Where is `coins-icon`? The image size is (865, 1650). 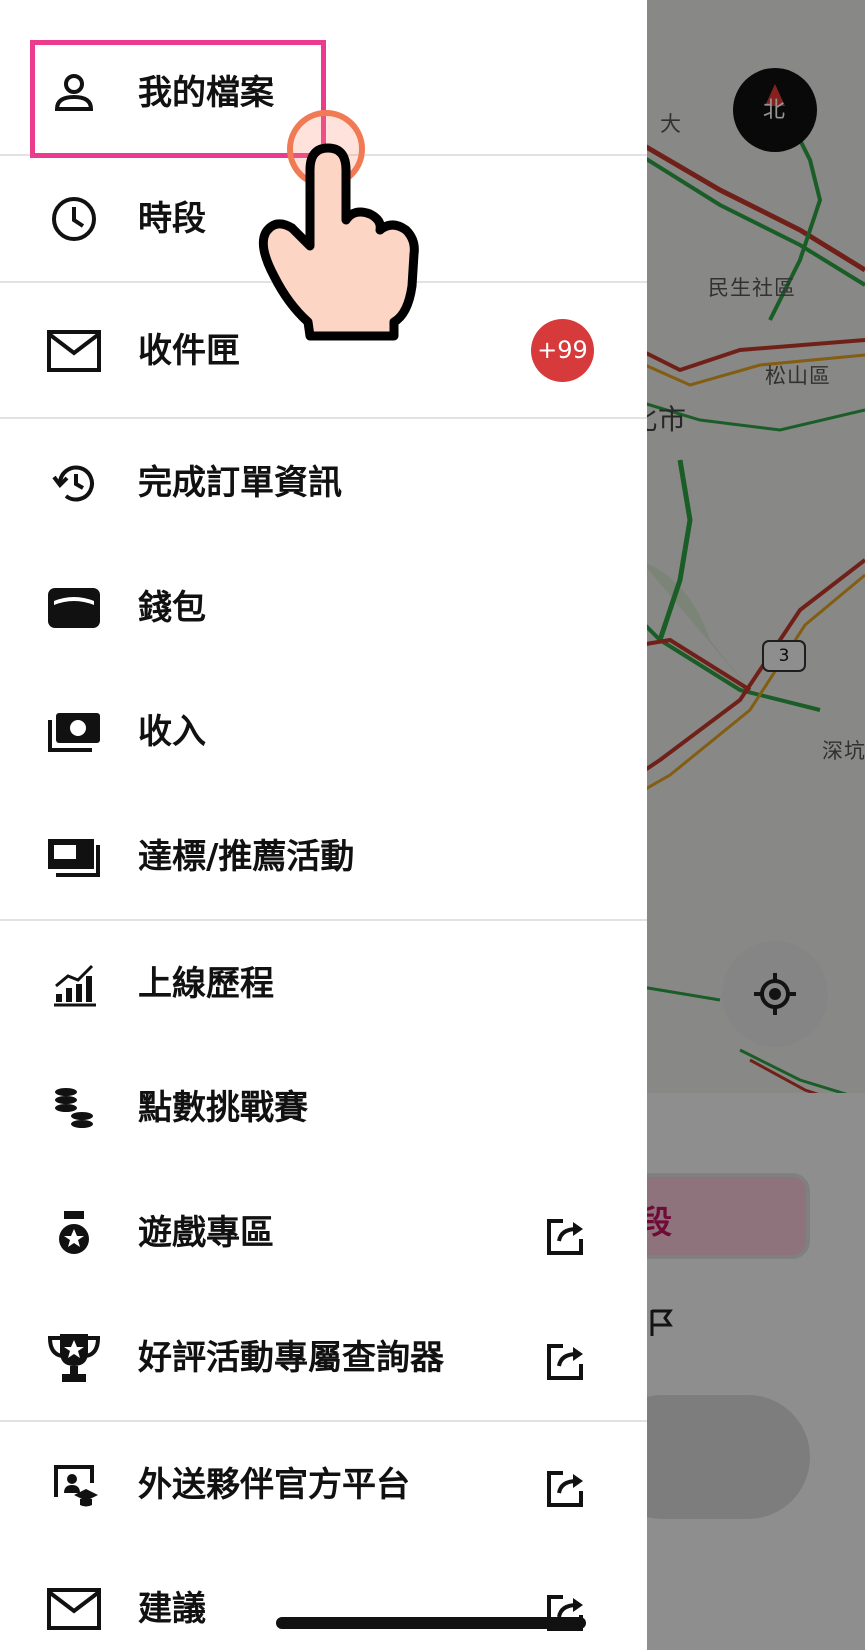 coins-icon is located at coordinates (74, 1108).